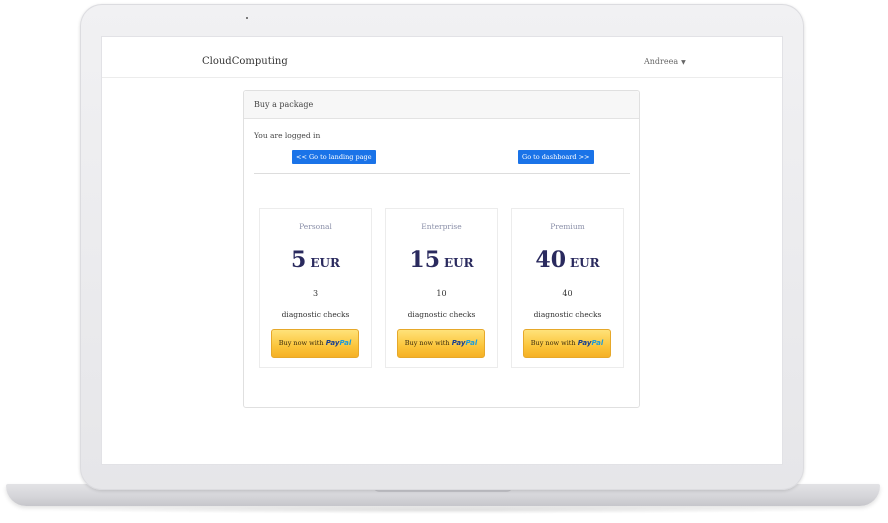 Image resolution: width=888 pixels, height=523 pixels. What do you see at coordinates (441, 226) in the screenshot?
I see `plan-name: Enterprise` at bounding box center [441, 226].